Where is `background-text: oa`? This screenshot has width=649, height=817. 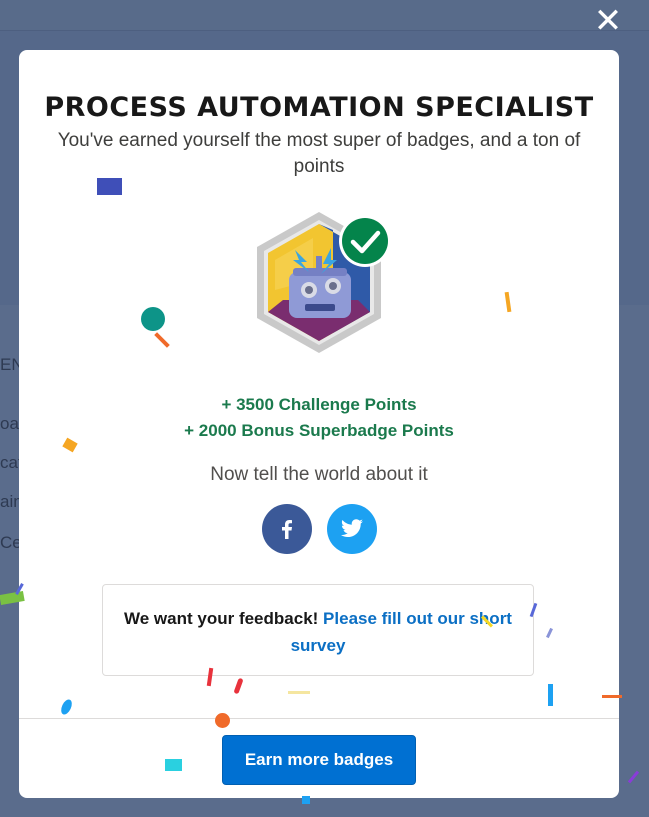 background-text: oa is located at coordinates (9, 423).